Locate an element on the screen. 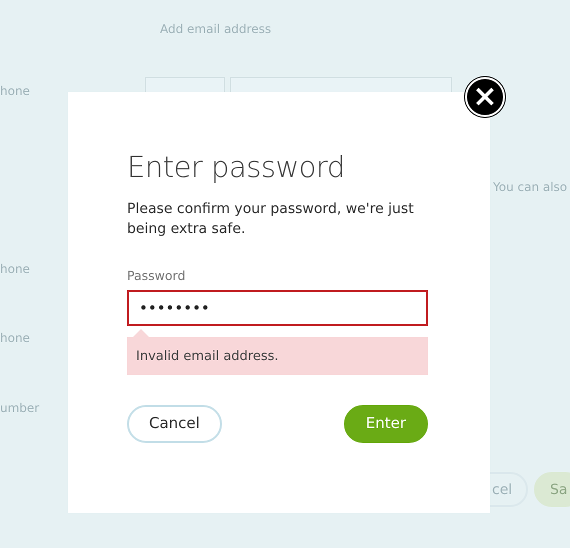 The image size is (570, 548). dialog-message: Please confirm your password, we're just being extra safe. is located at coordinates (271, 219).